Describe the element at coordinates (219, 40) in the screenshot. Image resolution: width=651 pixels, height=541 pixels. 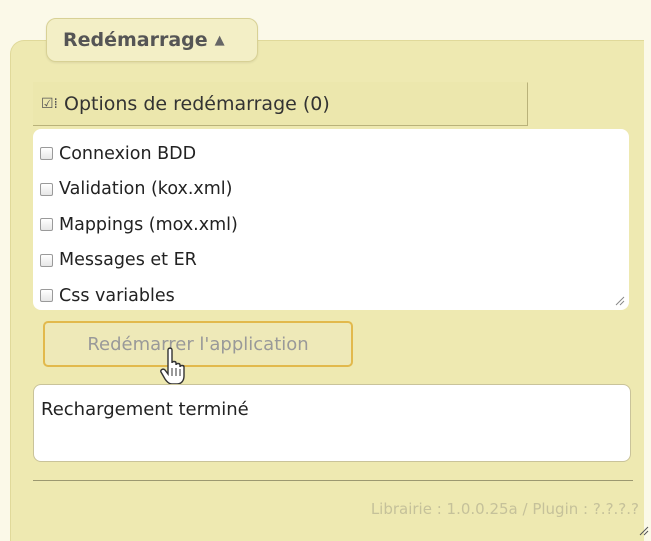
I see `collapse-arrow-icon: ▲` at that location.